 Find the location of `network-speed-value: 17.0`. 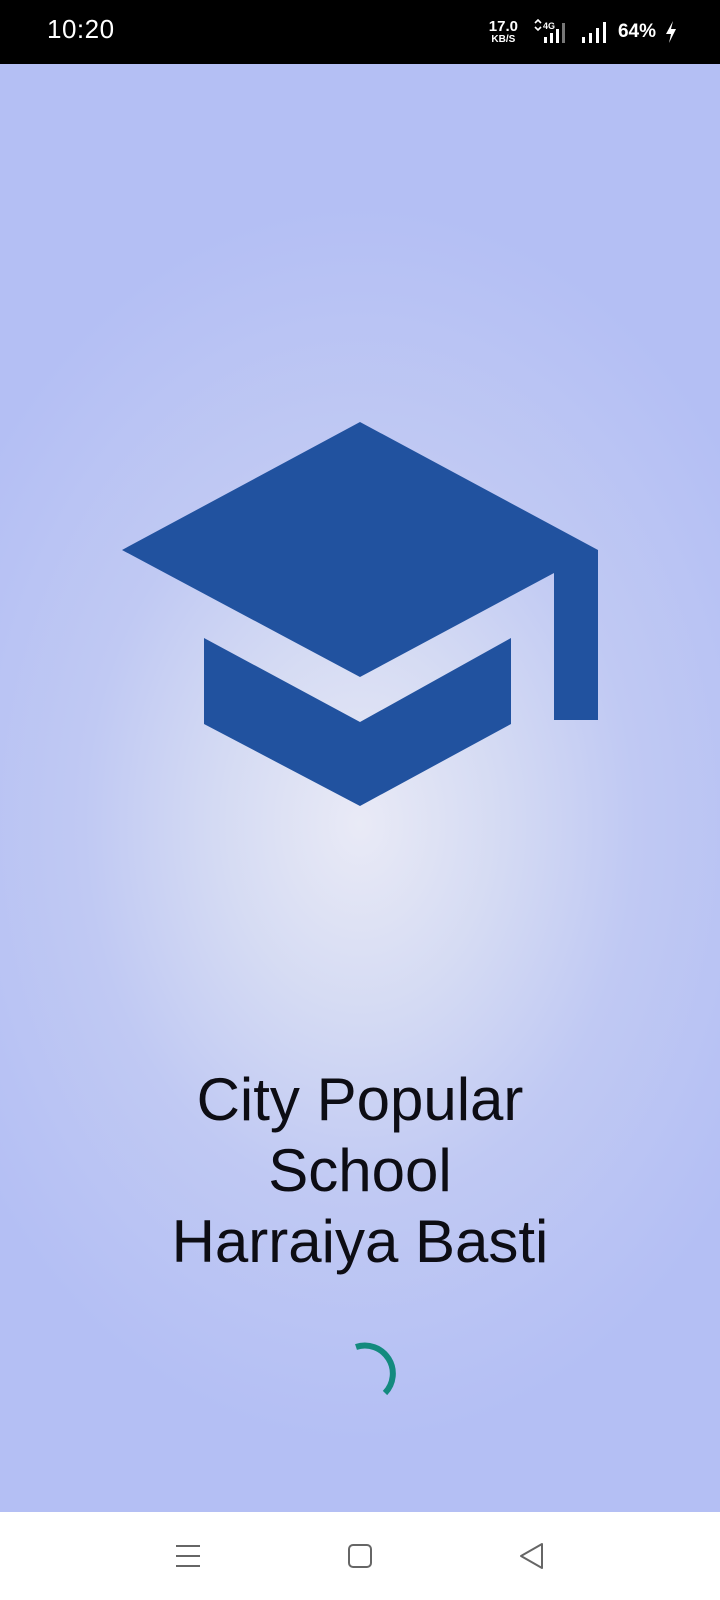

network-speed-value: 17.0 is located at coordinates (503, 26).